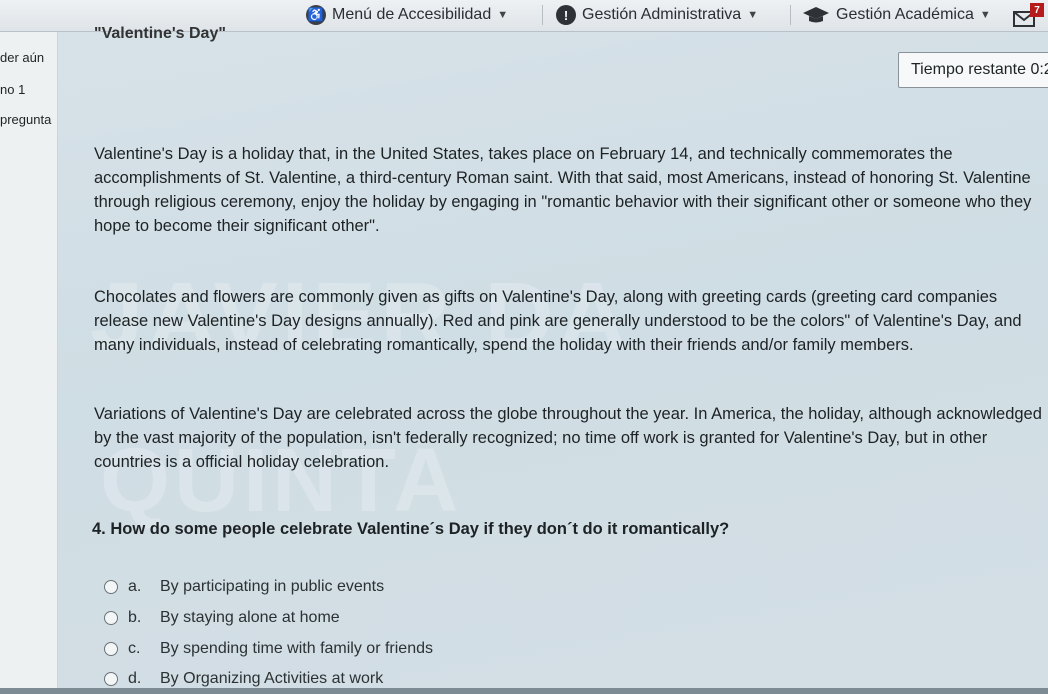  Describe the element at coordinates (524, 691) in the screenshot. I see `bottom-edge` at that location.